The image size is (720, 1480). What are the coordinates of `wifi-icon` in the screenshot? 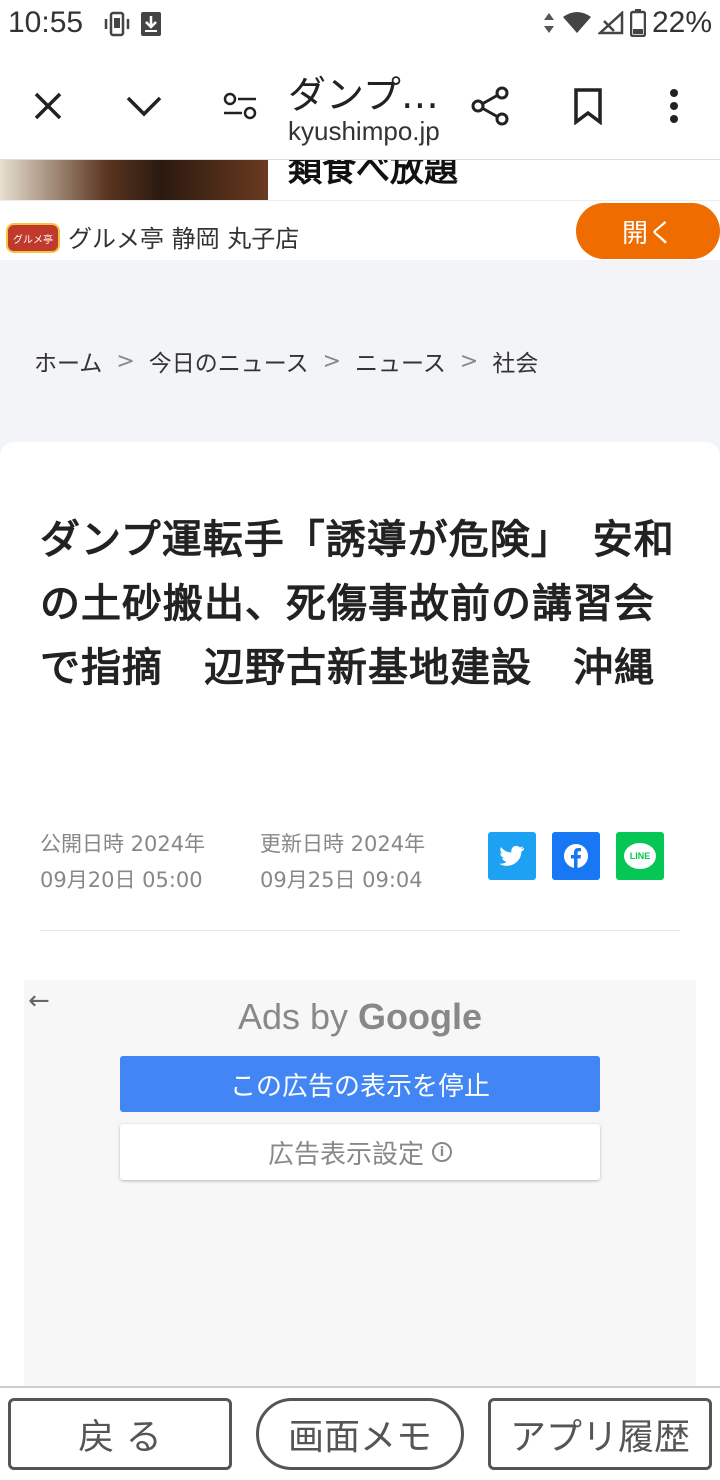 It's located at (576, 22).